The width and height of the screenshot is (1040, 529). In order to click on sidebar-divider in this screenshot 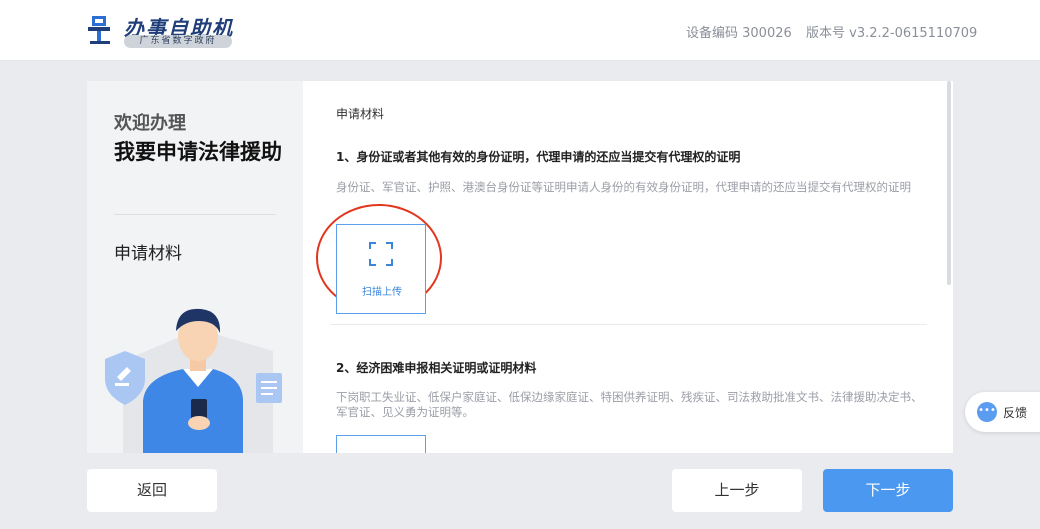, I will do `click(195, 214)`.